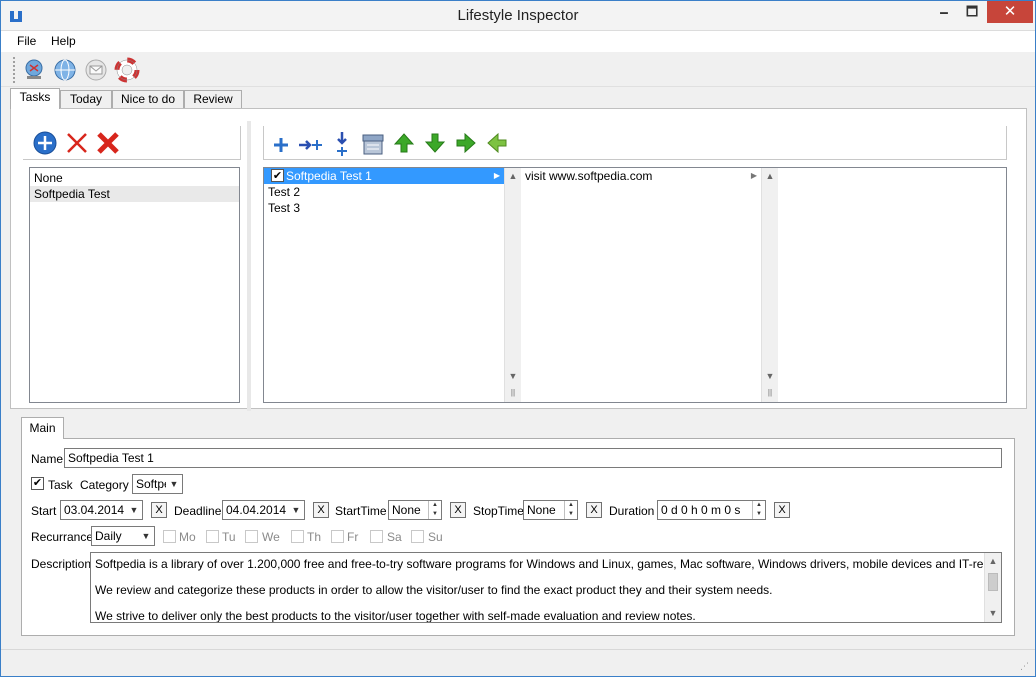 This screenshot has height=677, width=1036. I want to click on task-label: Softpedia Test 1, so click(329, 176).